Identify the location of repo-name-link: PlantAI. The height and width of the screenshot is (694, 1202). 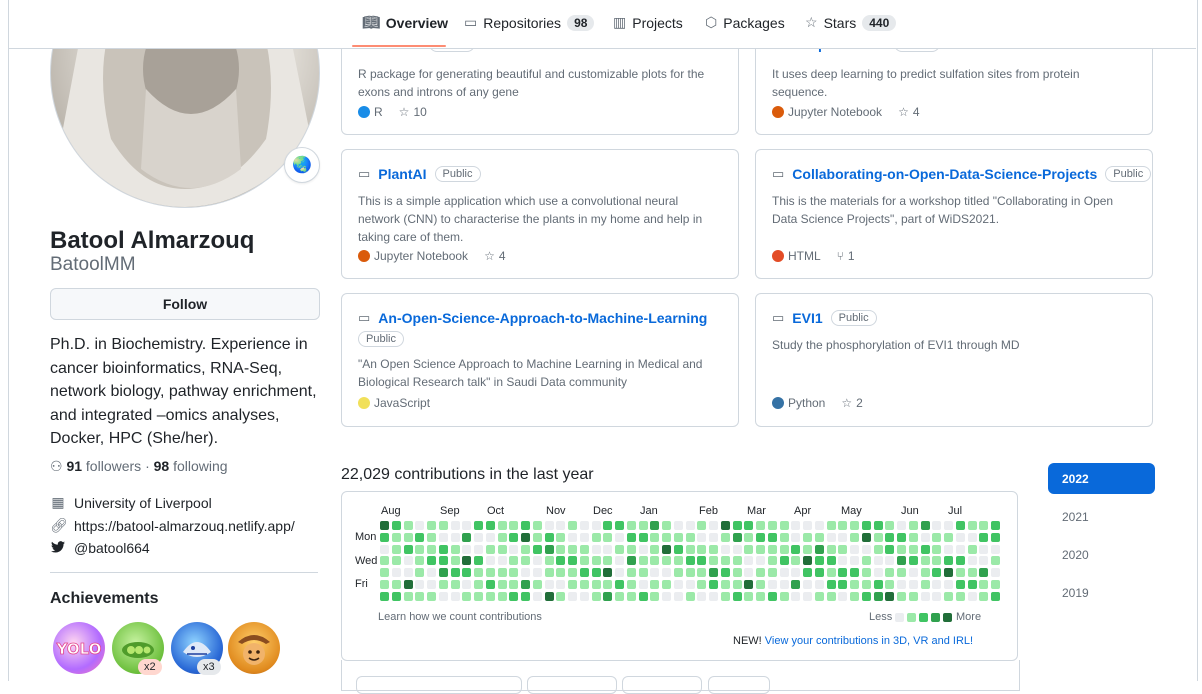
(402, 174).